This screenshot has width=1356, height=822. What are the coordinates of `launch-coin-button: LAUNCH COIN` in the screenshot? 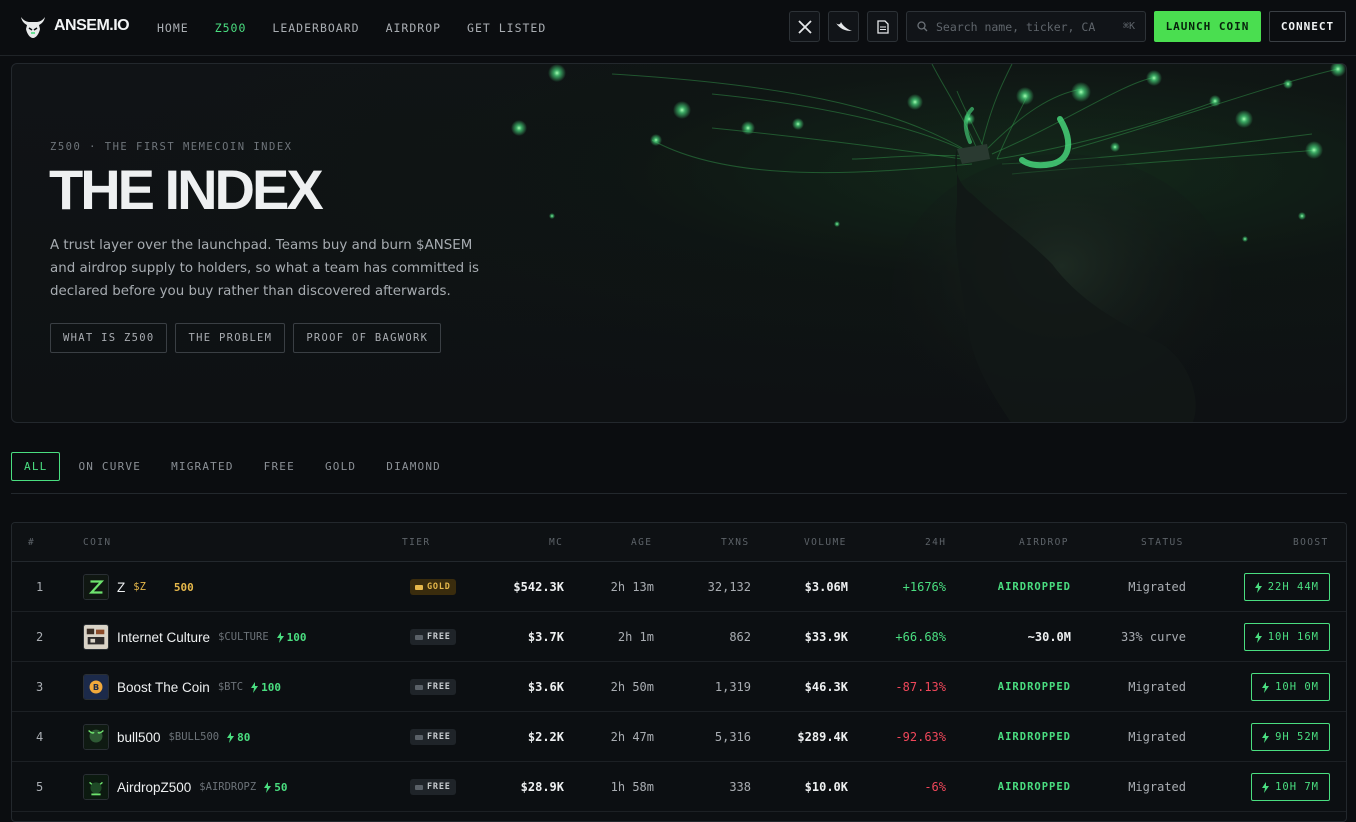 It's located at (1207, 26).